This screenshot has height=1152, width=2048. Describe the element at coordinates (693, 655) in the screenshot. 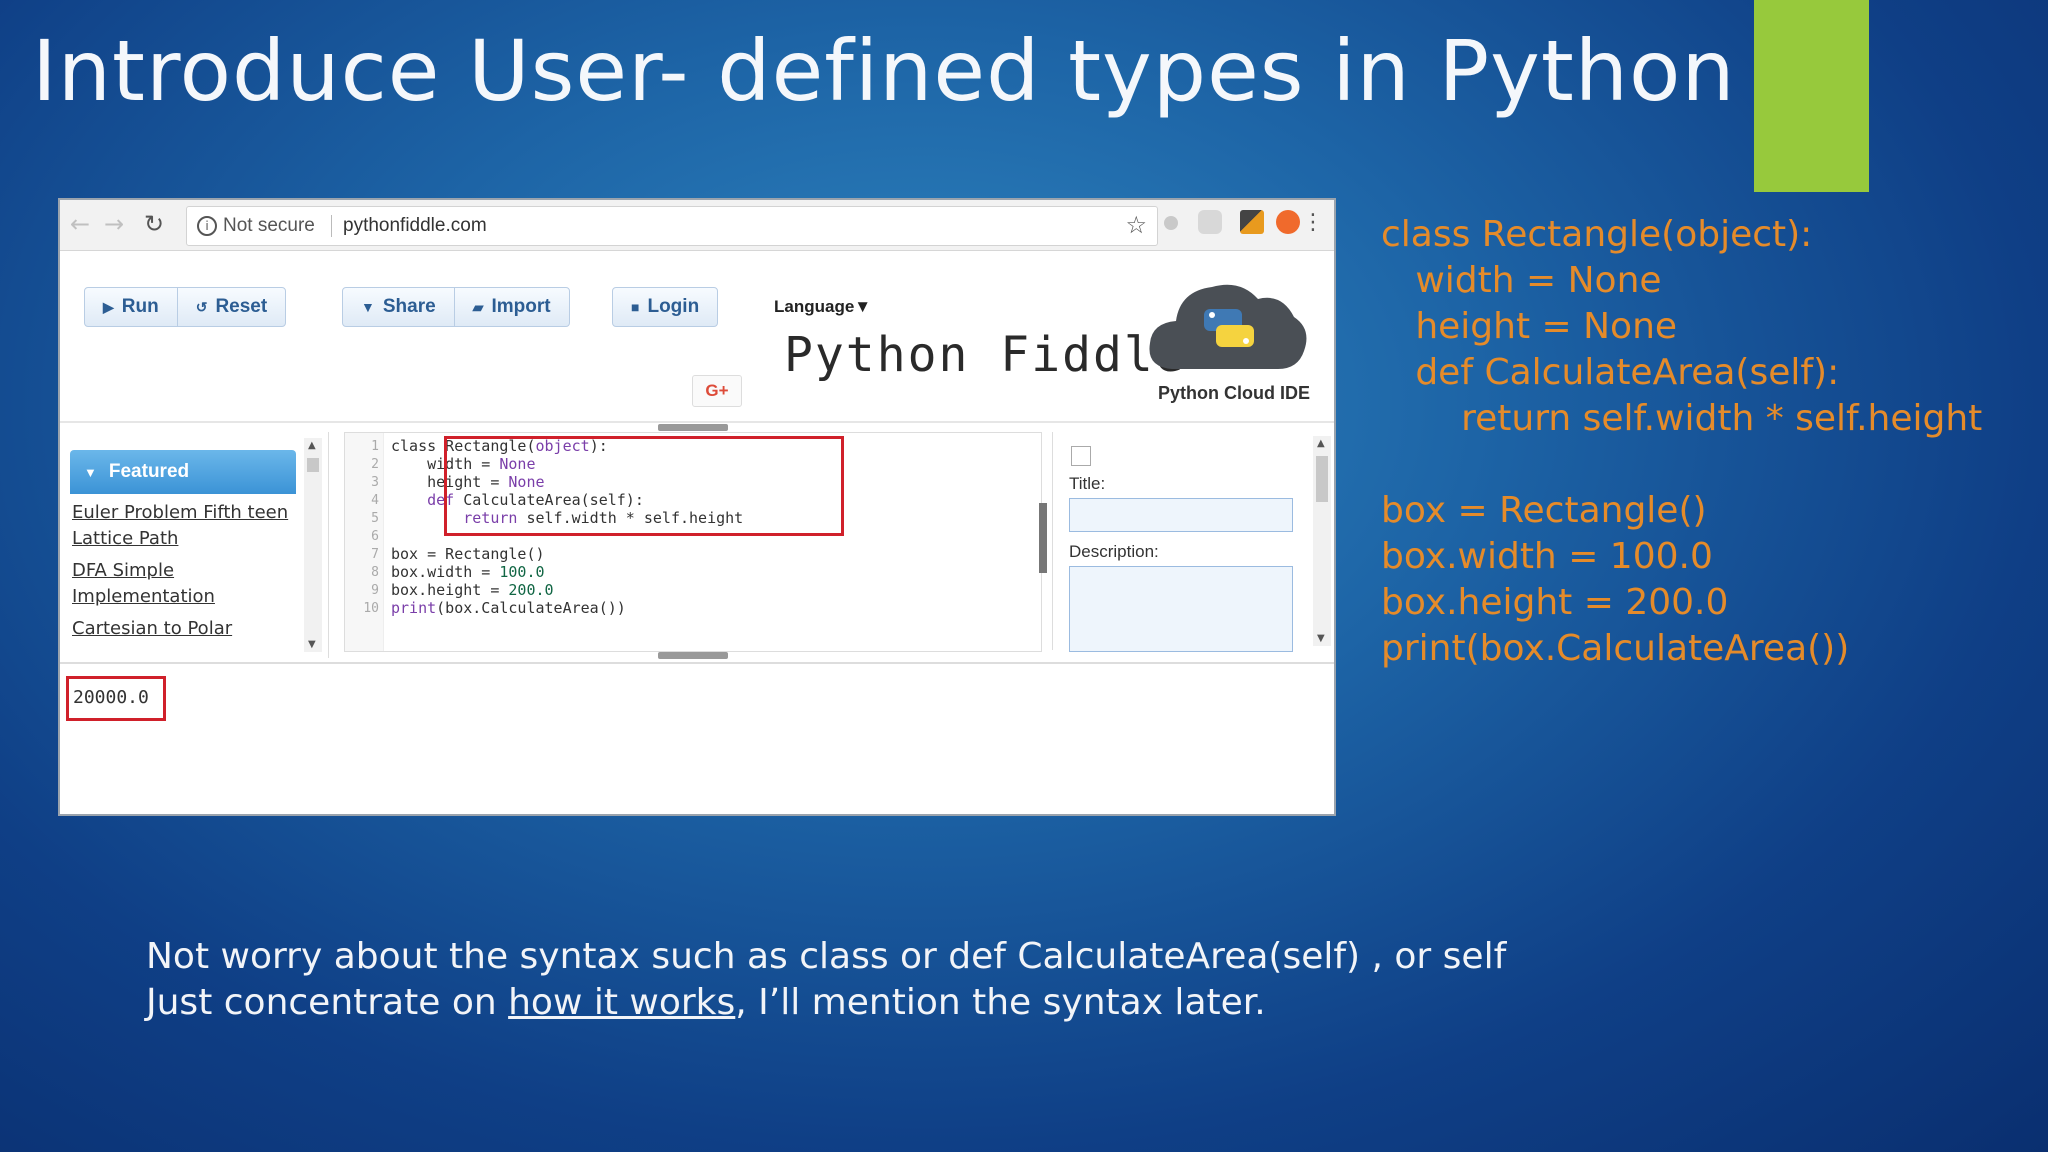

I see `editor-resize-handle-bottom` at that location.